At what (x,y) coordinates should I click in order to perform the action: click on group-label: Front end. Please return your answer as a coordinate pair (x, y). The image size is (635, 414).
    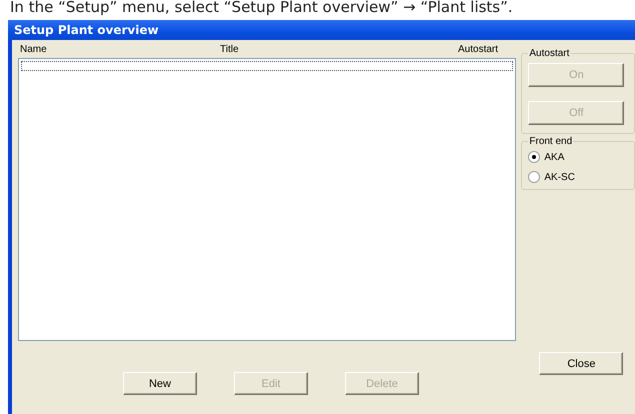
    Looking at the image, I should click on (551, 141).